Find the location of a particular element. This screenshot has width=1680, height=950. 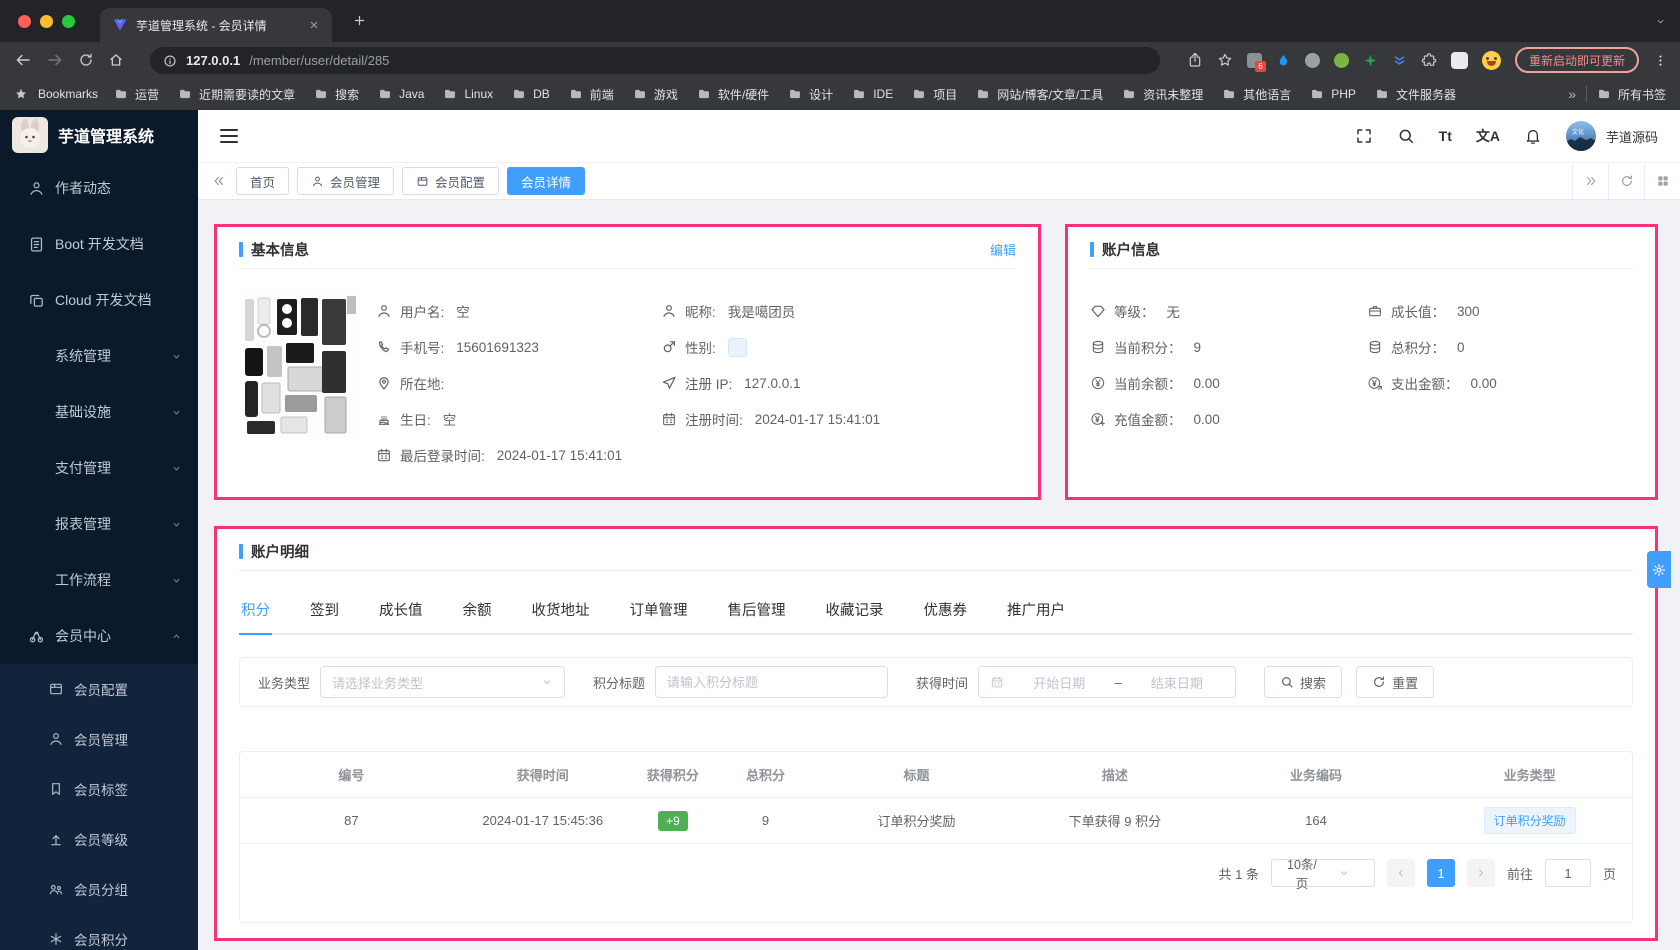

view-tab: 会员配置 is located at coordinates (451, 181).